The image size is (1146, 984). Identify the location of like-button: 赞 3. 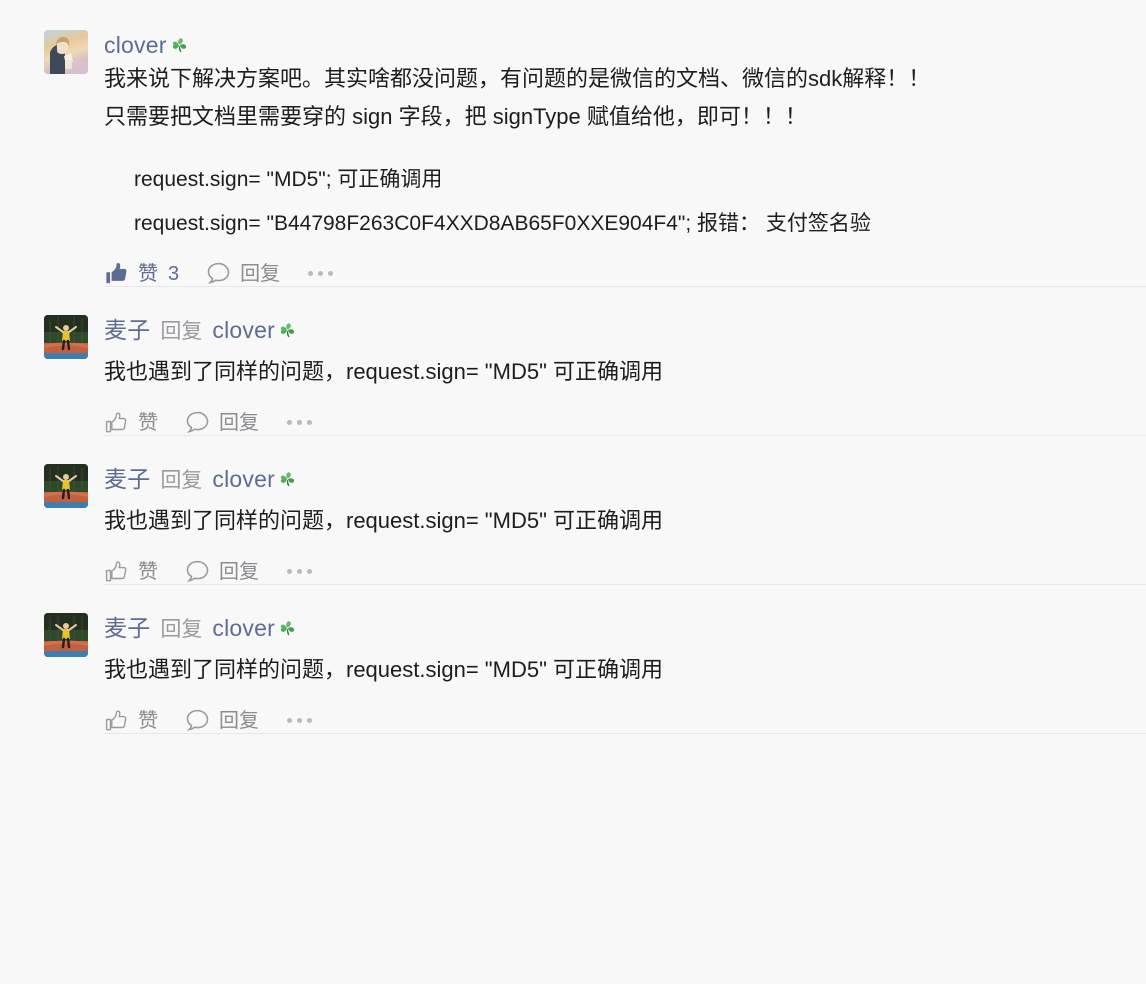
(141, 274).